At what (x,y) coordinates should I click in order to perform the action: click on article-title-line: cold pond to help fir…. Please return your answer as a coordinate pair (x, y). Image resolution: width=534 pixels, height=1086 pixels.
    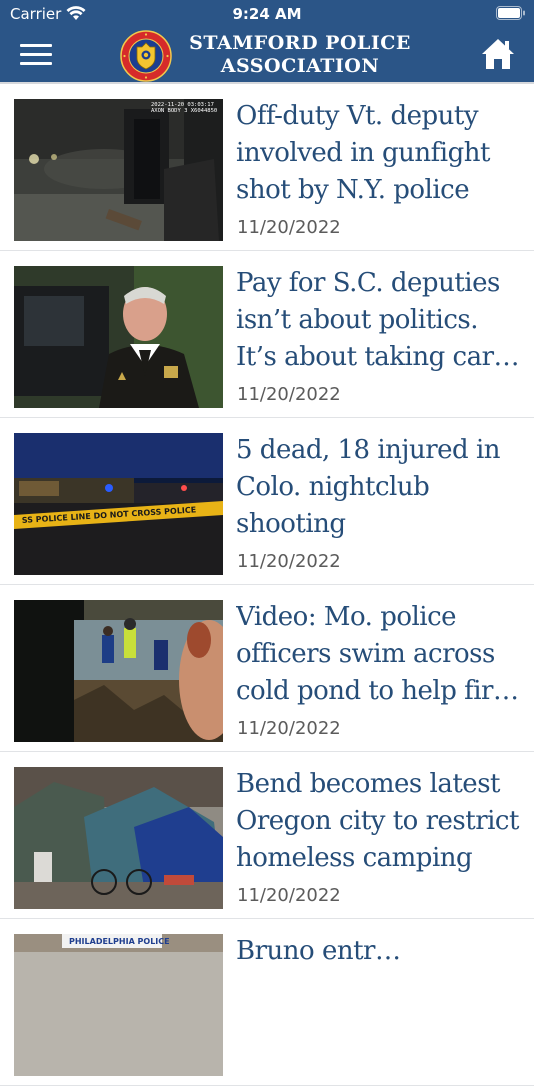
    Looking at the image, I should click on (377, 691).